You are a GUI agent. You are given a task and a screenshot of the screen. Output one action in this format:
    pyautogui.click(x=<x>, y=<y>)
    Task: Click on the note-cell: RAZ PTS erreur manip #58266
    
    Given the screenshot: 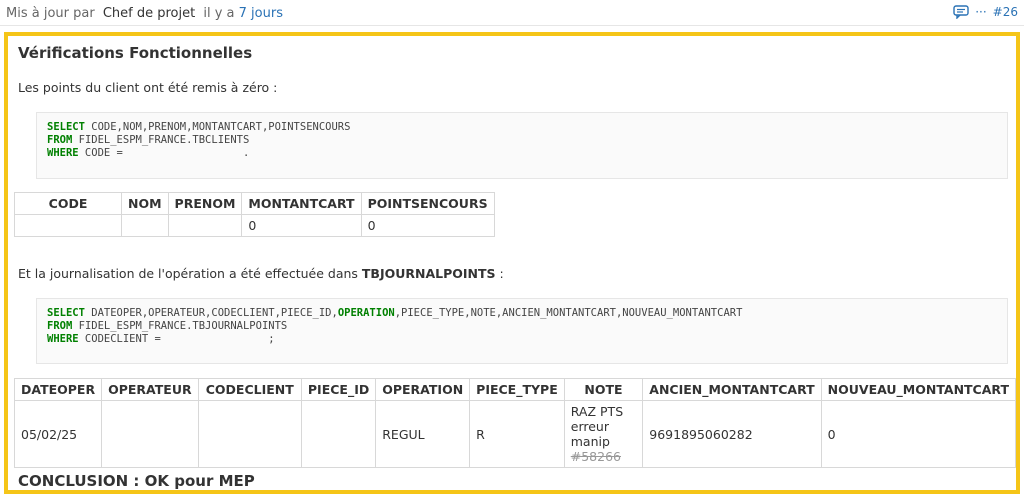 What is the action you would take?
    pyautogui.click(x=603, y=434)
    